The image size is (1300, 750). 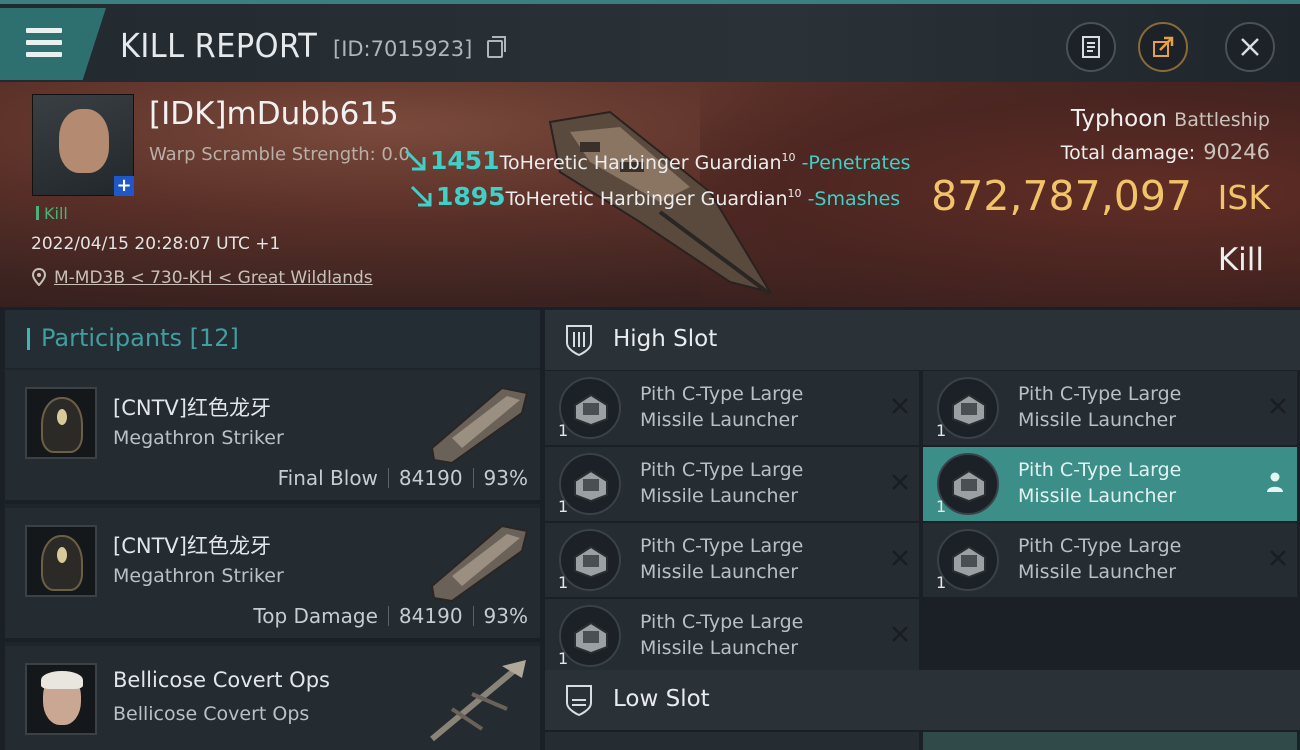 What do you see at coordinates (280, 154) in the screenshot?
I see `warp-scramble-strength: Warp Scramble Strength: 0.0` at bounding box center [280, 154].